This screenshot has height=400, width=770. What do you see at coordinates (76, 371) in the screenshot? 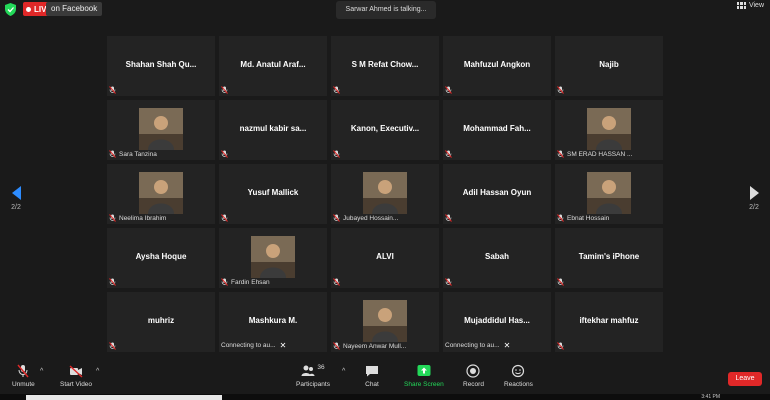
I see `video-off-icon` at bounding box center [76, 371].